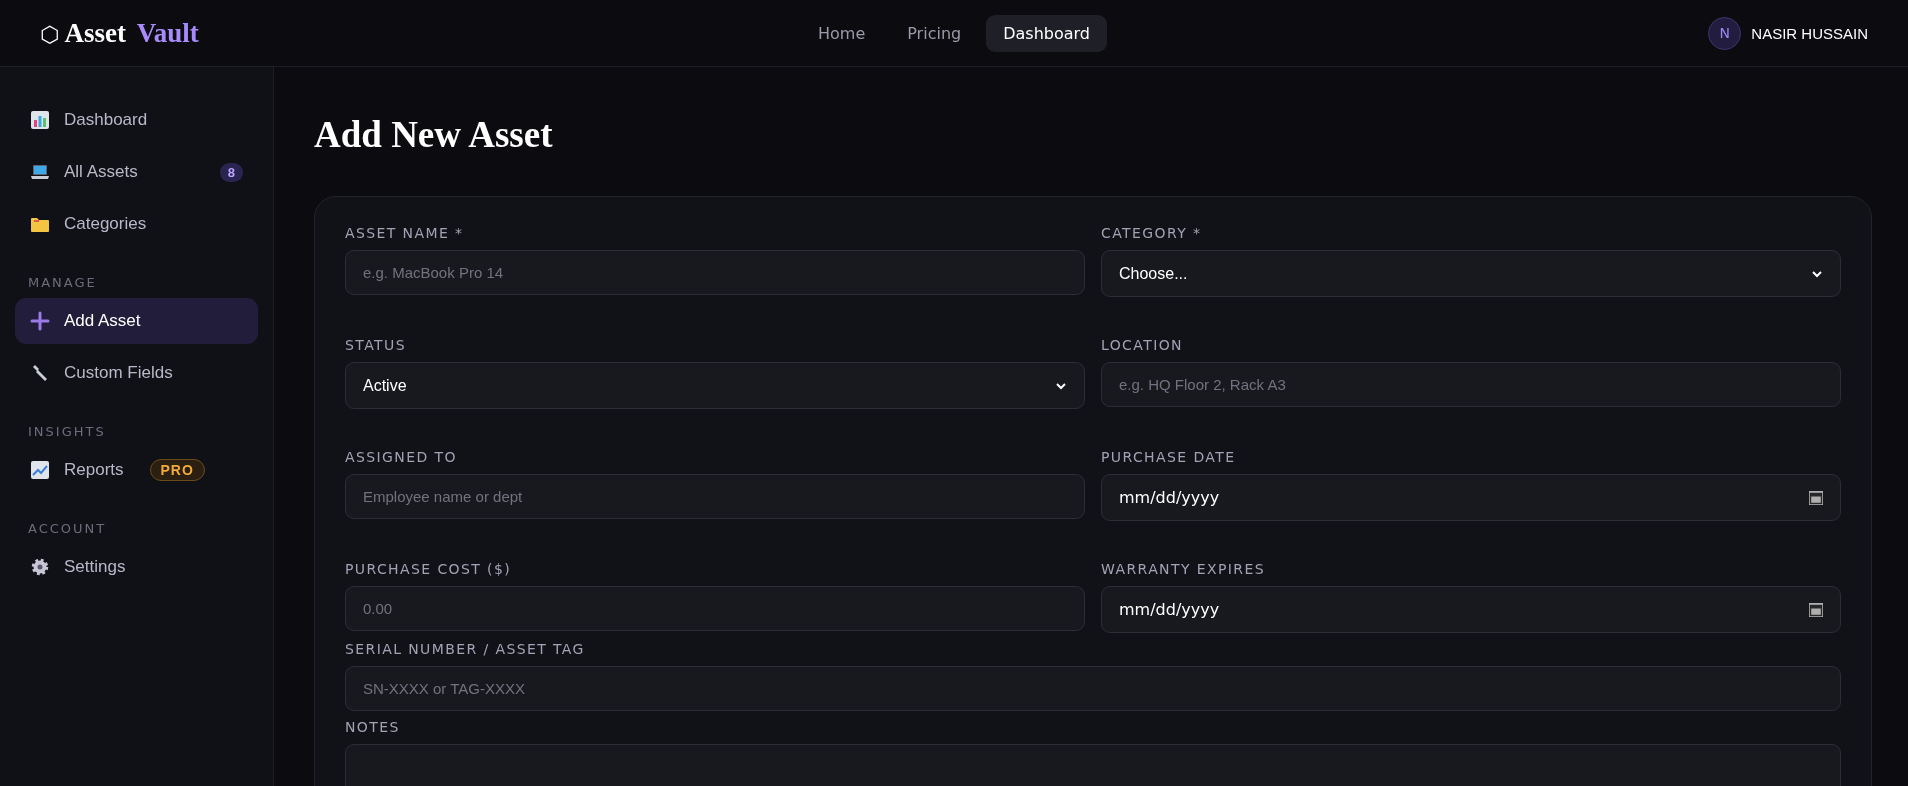 The width and height of the screenshot is (1908, 786). I want to click on user-avatar: N, so click(1725, 33).